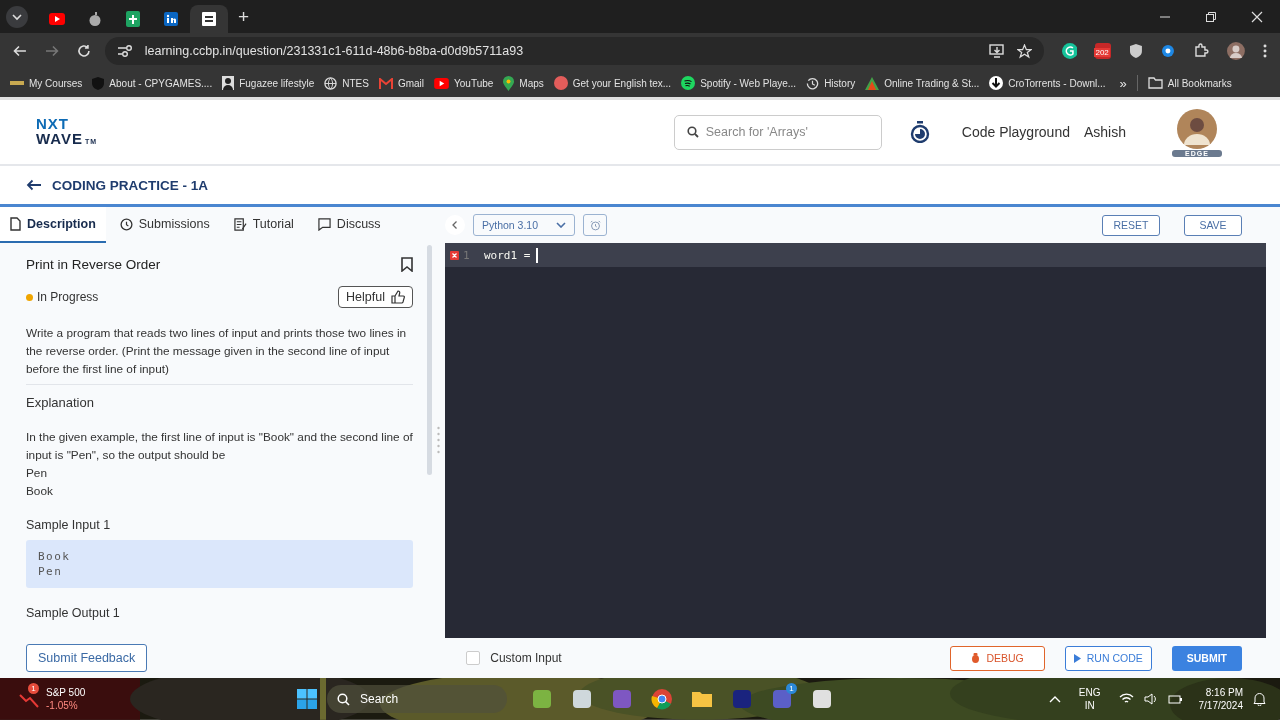 This screenshot has height=720, width=1280. What do you see at coordinates (346, 83) in the screenshot?
I see `bookmark: NTES` at bounding box center [346, 83].